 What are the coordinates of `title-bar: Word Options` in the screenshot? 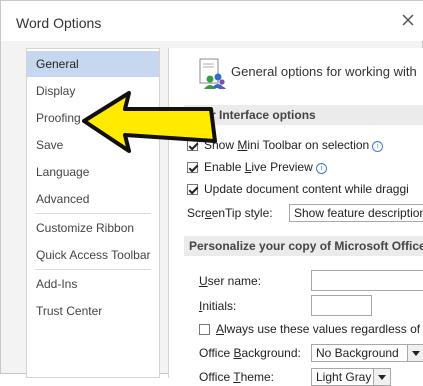 It's located at (212, 21).